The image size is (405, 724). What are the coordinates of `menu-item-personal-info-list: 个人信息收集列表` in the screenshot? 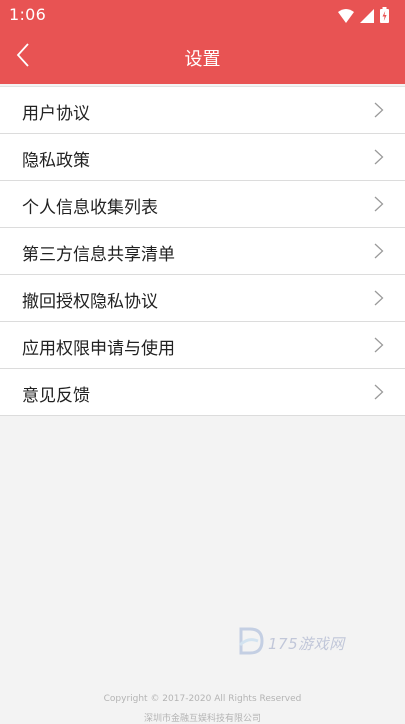 It's located at (202, 204).